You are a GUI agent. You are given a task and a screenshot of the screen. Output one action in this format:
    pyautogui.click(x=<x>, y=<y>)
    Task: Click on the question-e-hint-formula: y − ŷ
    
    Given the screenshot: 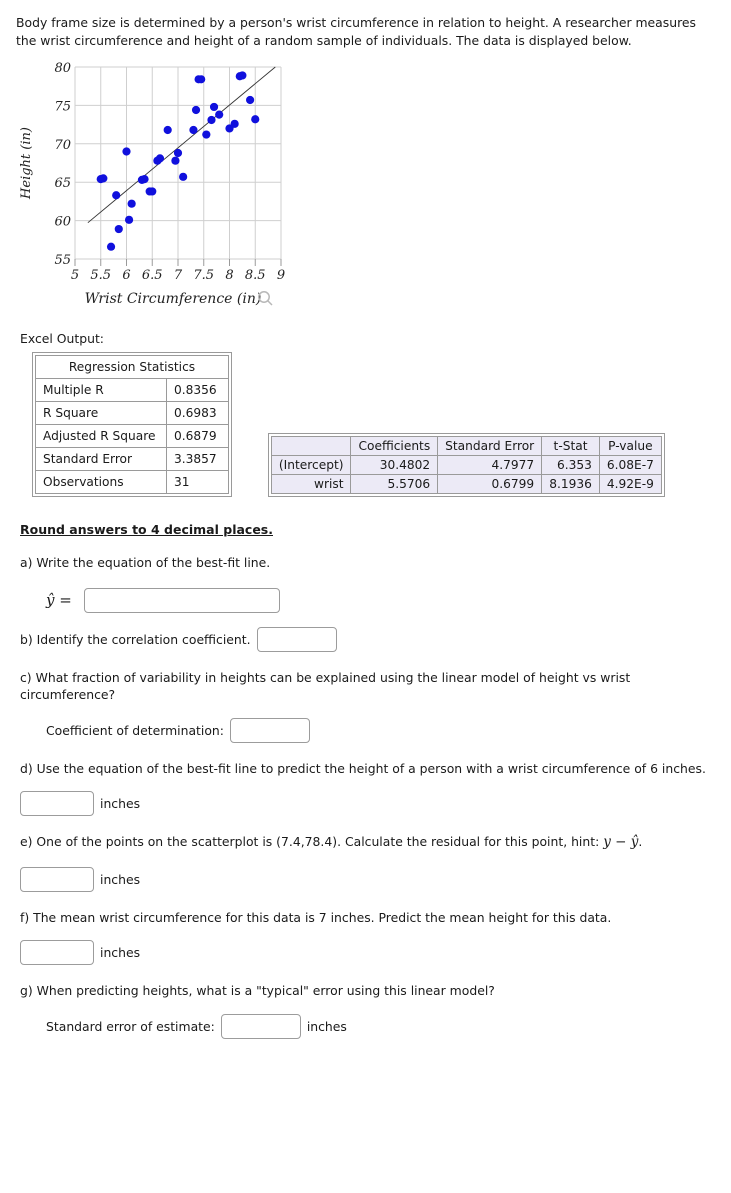 What is the action you would take?
    pyautogui.click(x=621, y=842)
    